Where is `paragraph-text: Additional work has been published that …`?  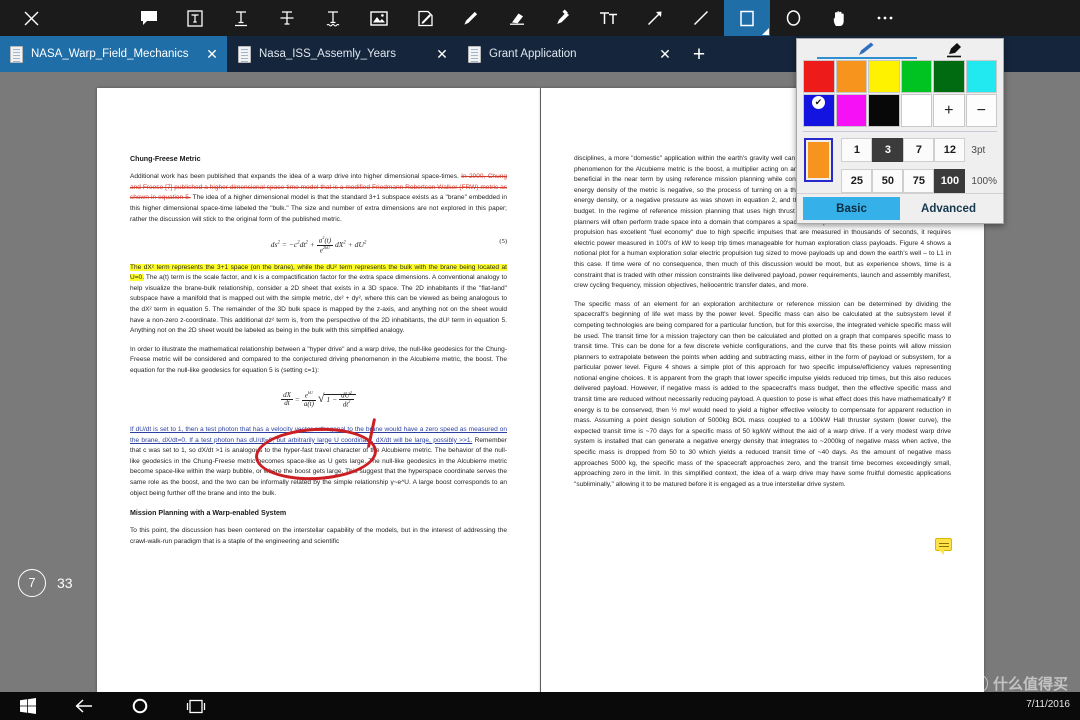
paragraph-text: Additional work has been published that … is located at coordinates (296, 177).